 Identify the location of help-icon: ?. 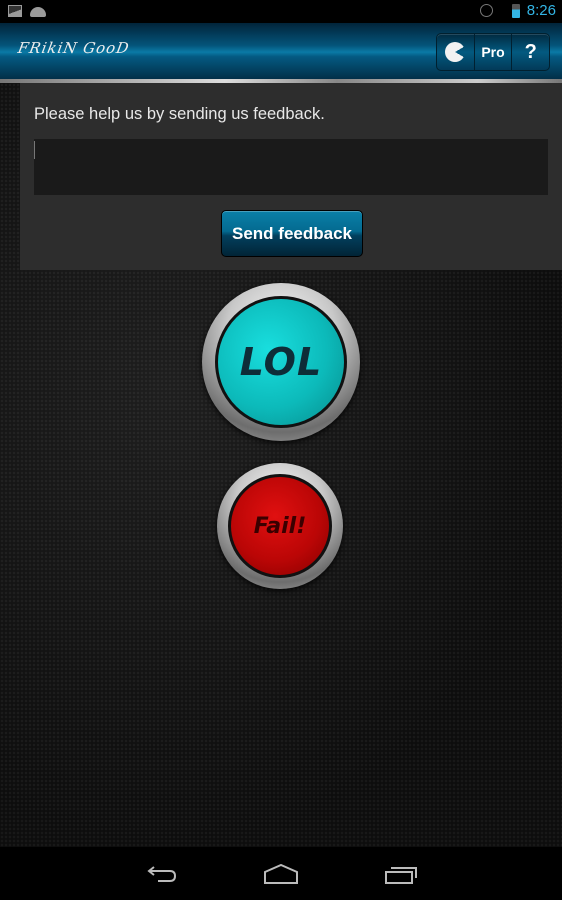
(530, 51).